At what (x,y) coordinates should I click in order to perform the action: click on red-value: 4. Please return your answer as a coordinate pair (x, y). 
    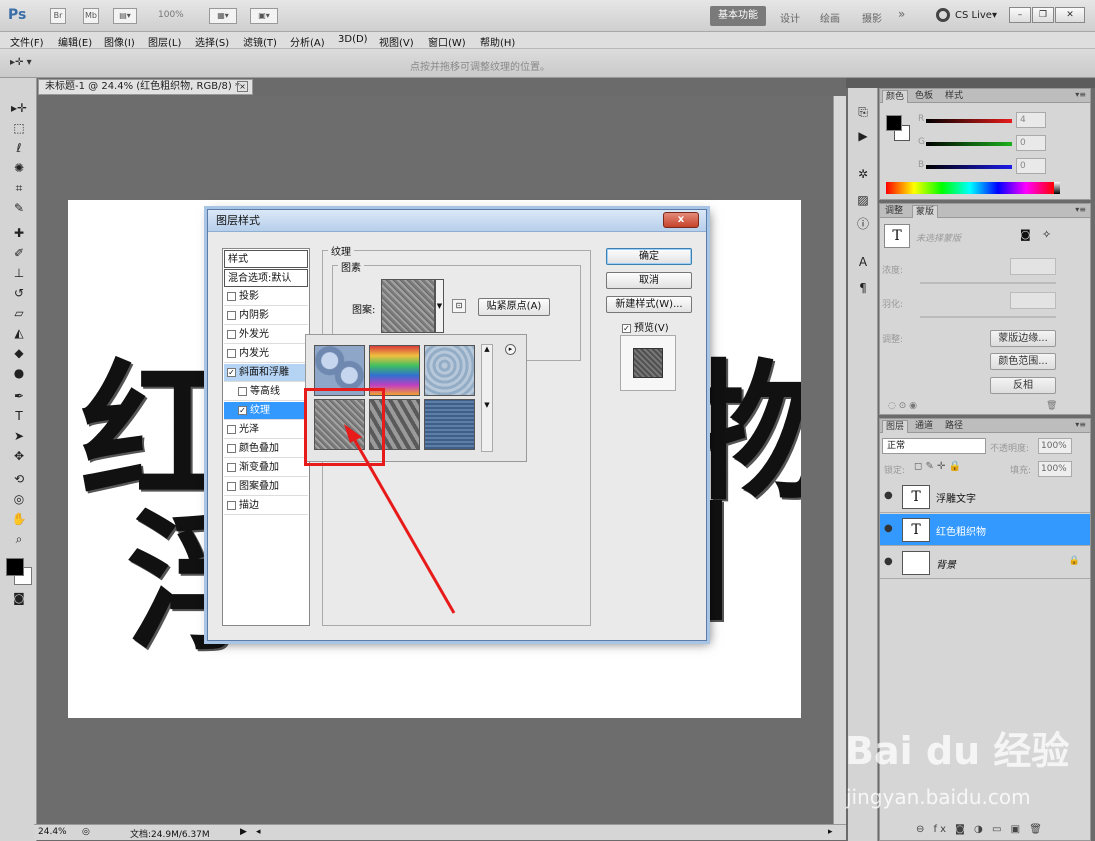
    Looking at the image, I should click on (1031, 120).